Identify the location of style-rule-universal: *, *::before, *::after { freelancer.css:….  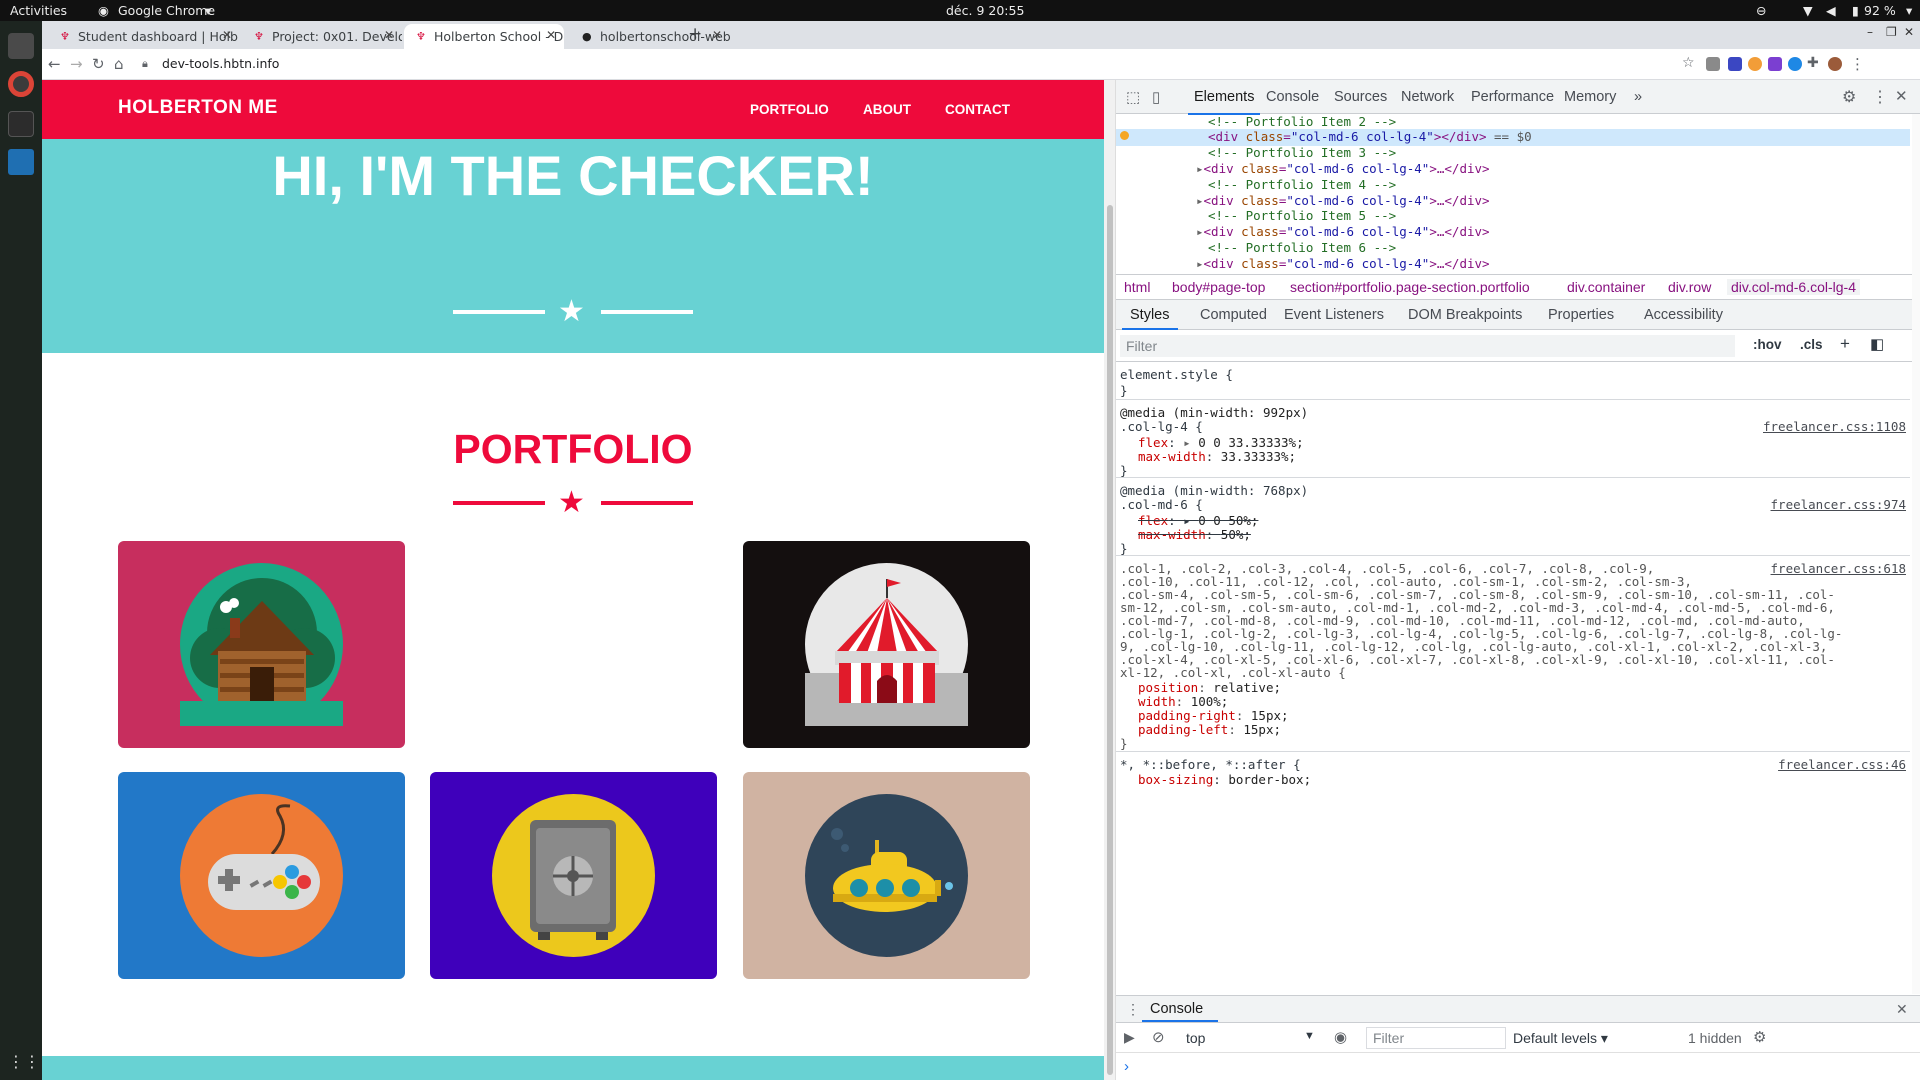
(1513, 772).